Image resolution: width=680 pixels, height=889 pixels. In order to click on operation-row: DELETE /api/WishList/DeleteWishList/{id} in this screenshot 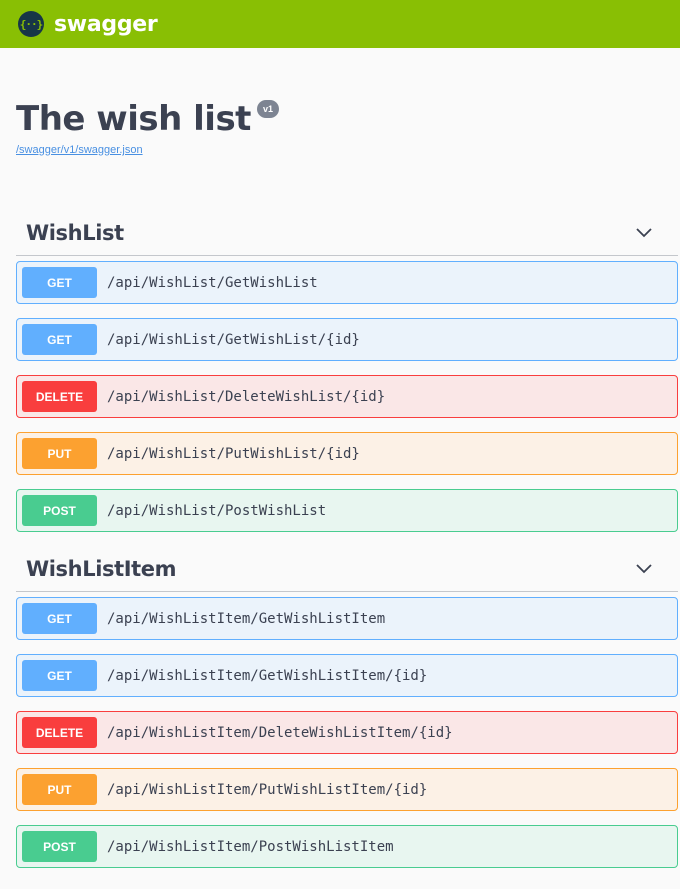, I will do `click(347, 396)`.